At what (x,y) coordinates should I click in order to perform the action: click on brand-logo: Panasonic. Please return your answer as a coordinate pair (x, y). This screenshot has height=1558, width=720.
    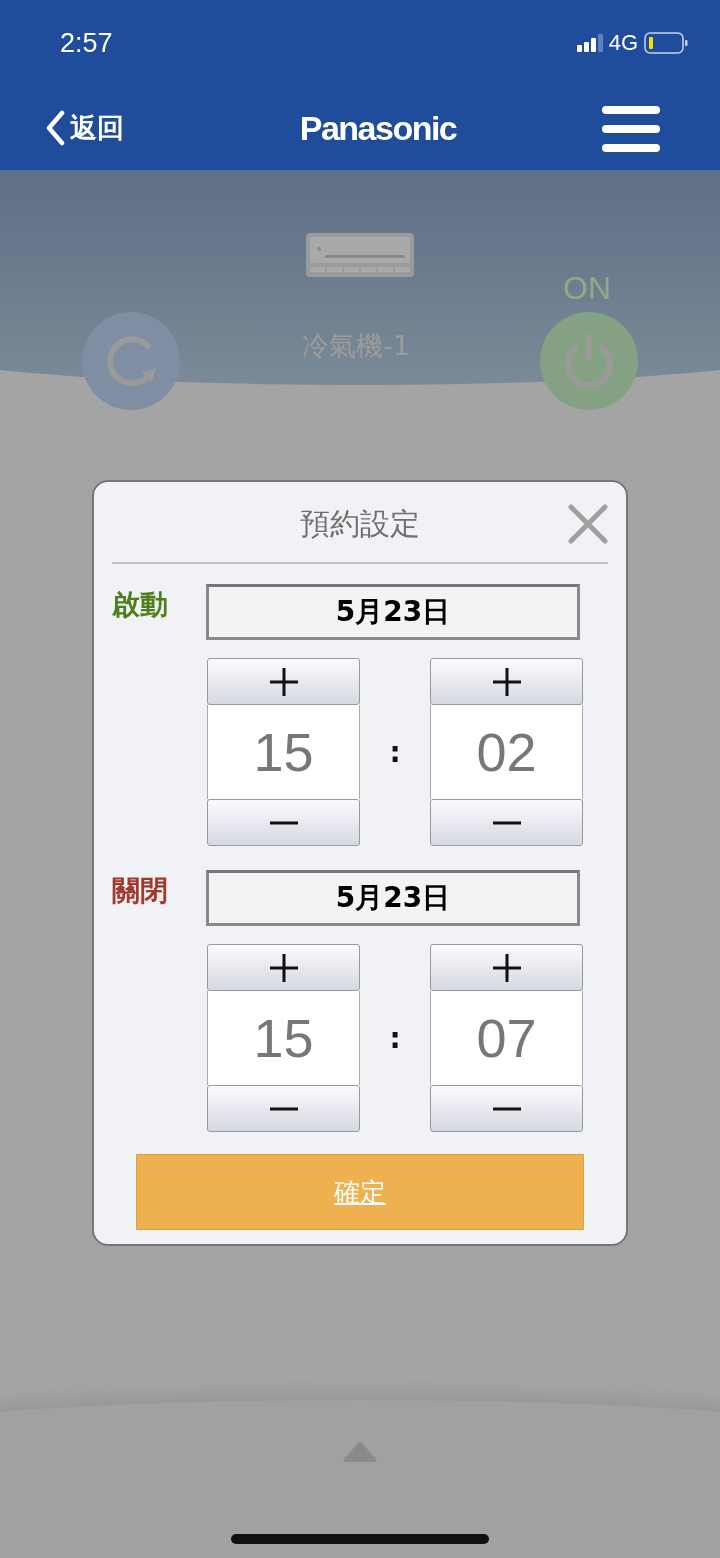
    Looking at the image, I should click on (378, 128).